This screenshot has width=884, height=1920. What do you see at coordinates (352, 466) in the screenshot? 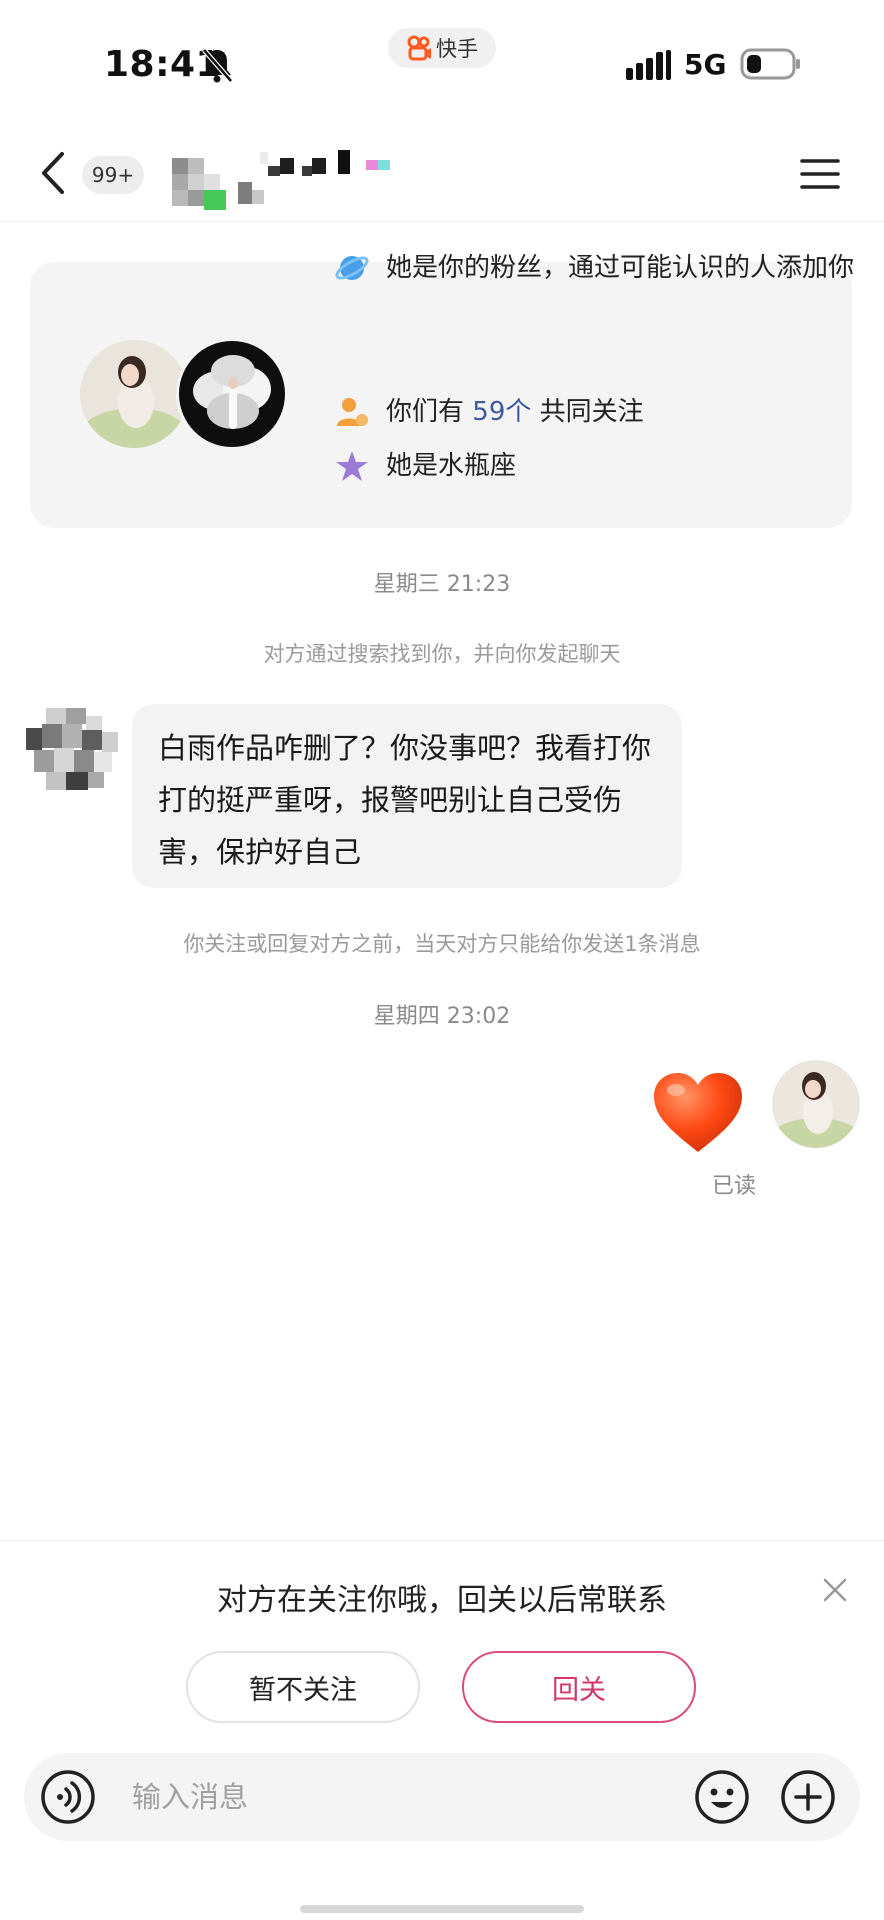
I see `star-icon` at bounding box center [352, 466].